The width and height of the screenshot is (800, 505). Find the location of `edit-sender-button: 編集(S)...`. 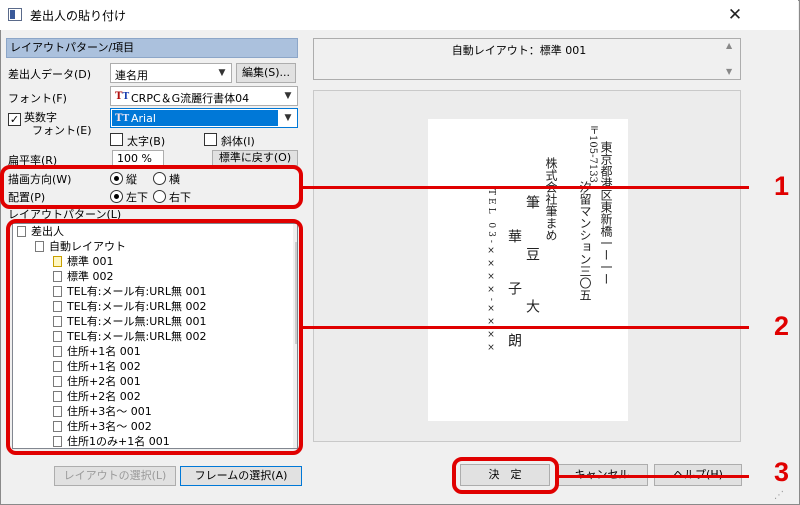

edit-sender-button: 編集(S)... is located at coordinates (266, 73).